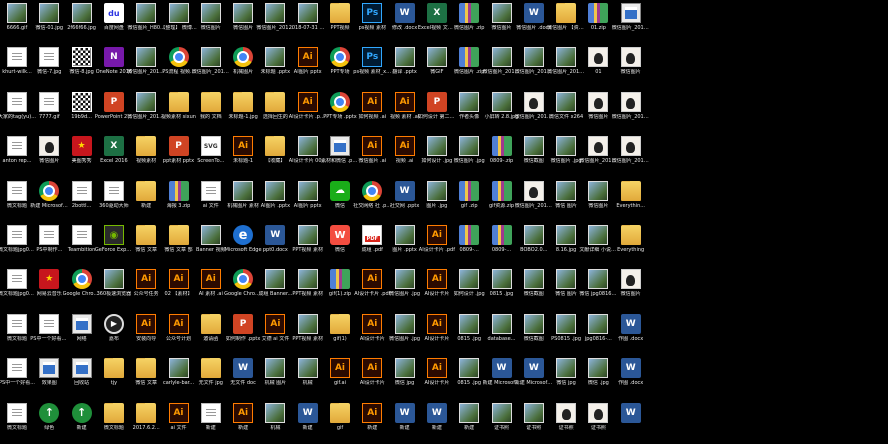  Describe the element at coordinates (566, 22) in the screenshot. I see `desktop-item: 微信图片 【资源】 PS)` at that location.